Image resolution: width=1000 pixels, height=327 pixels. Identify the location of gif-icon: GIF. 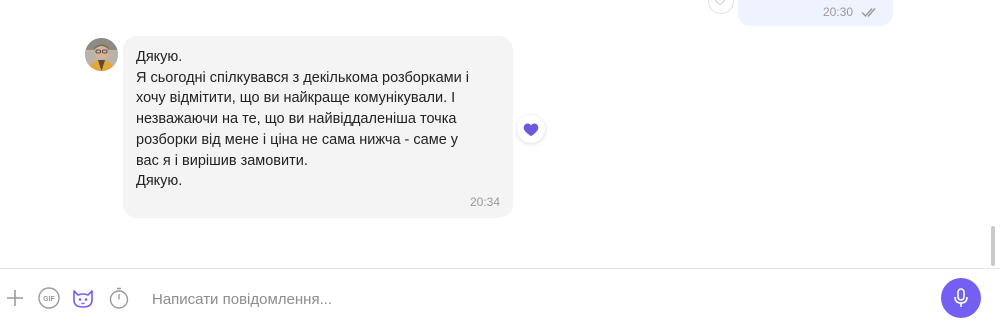
(49, 298).